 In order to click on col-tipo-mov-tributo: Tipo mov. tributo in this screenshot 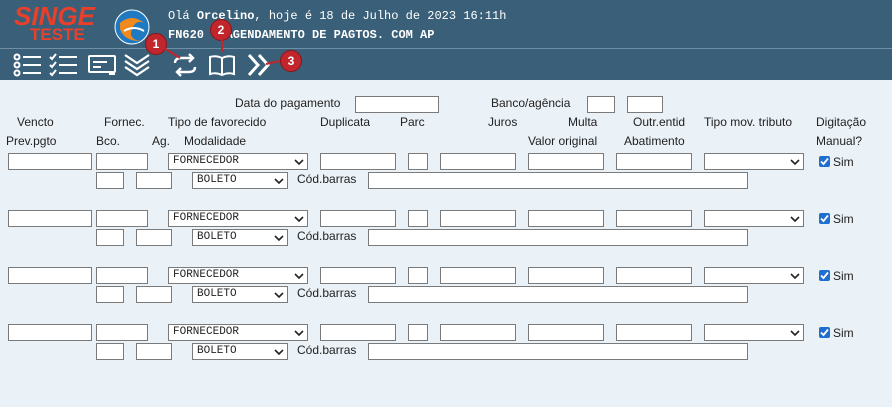, I will do `click(748, 122)`.